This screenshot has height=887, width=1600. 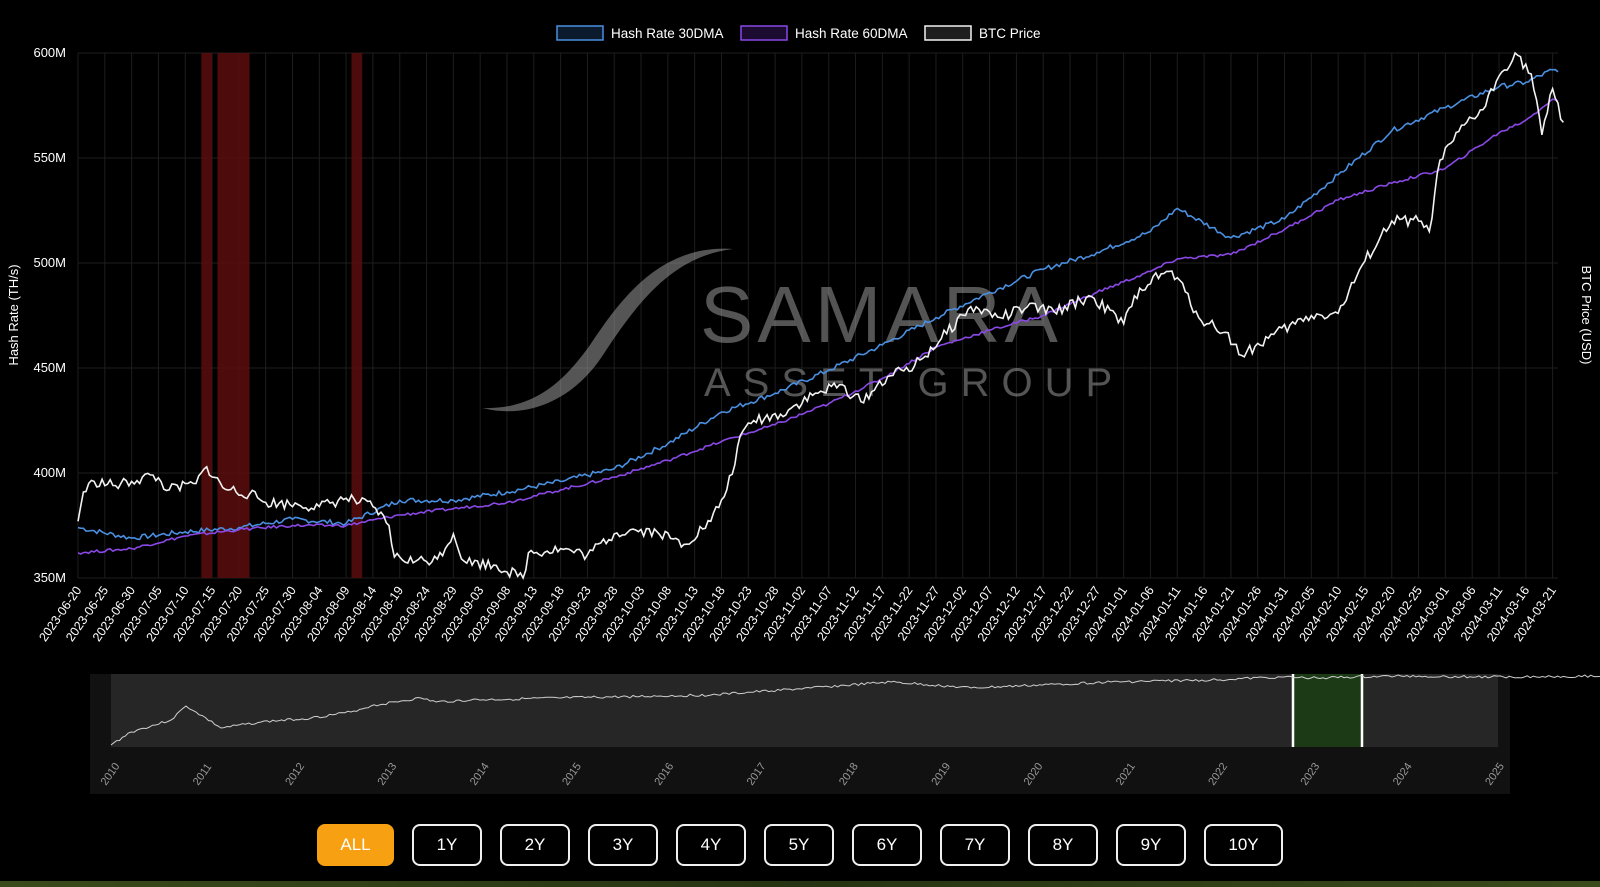 I want to click on legend-item-hash60: Hash Rate 60DMA, so click(x=824, y=33).